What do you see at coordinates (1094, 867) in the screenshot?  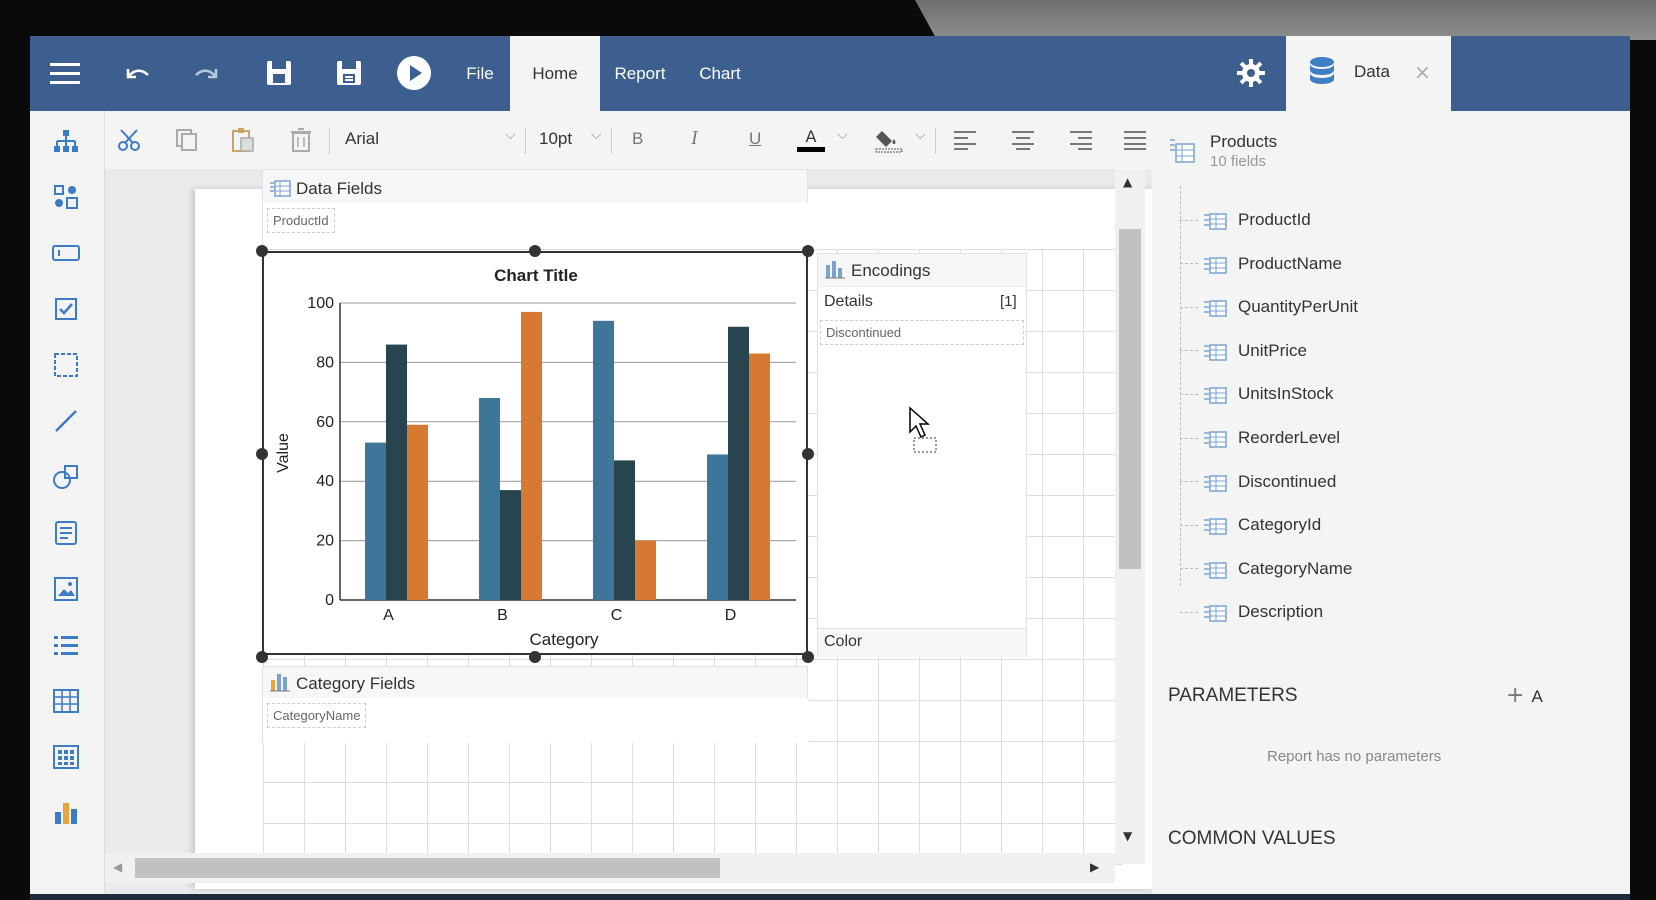 I see `scroll-right-icon: ▶` at bounding box center [1094, 867].